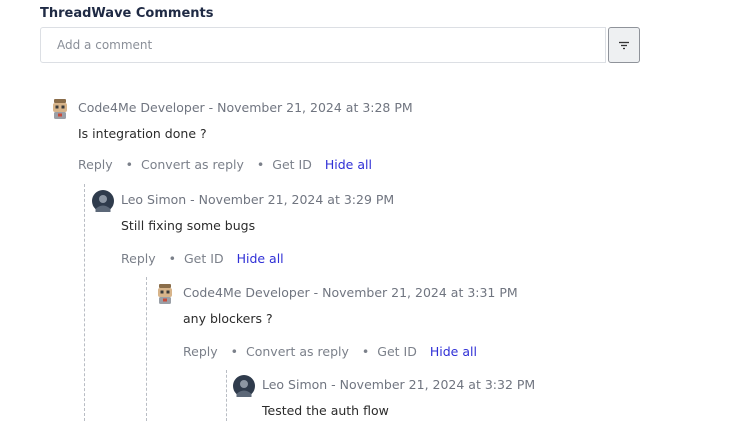 The height and width of the screenshot is (421, 741). I want to click on comment-text: any blockers ?, so click(228, 318).